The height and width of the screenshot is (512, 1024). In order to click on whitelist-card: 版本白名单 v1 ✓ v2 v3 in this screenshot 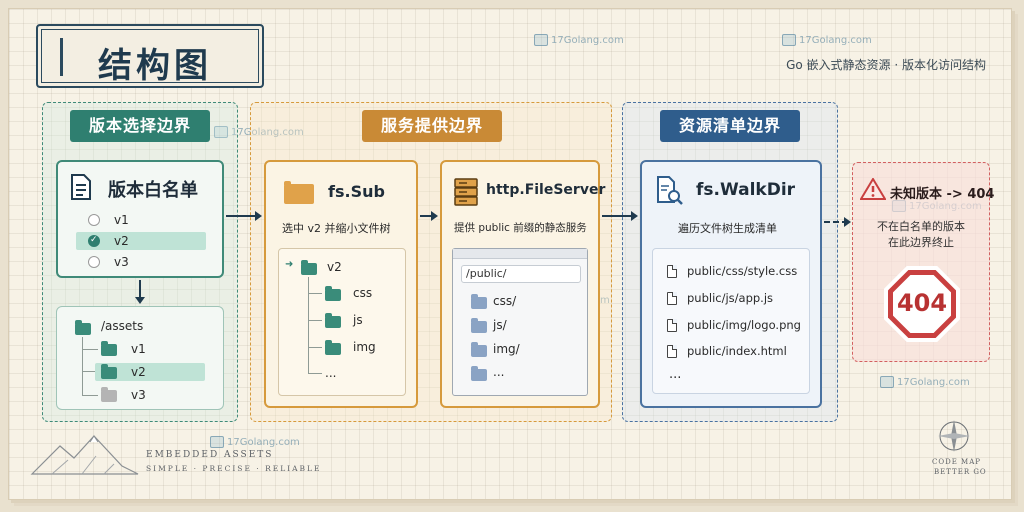, I will do `click(140, 219)`.